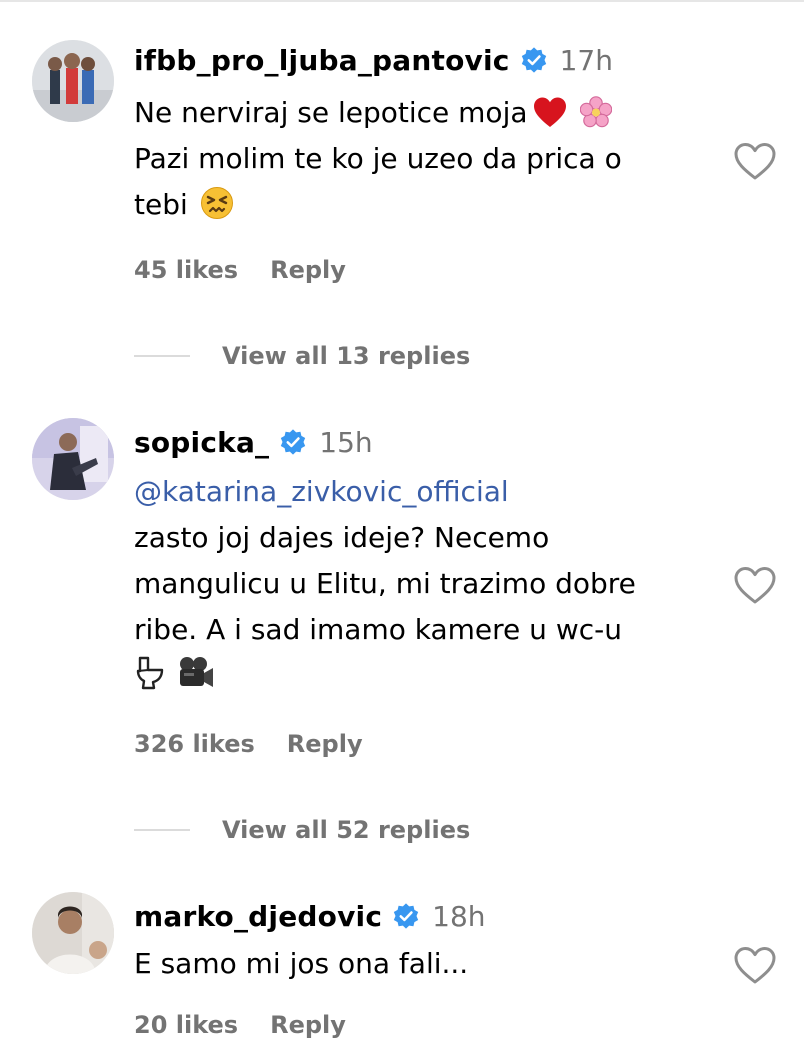  I want to click on toilet-icon, so click(151, 673).